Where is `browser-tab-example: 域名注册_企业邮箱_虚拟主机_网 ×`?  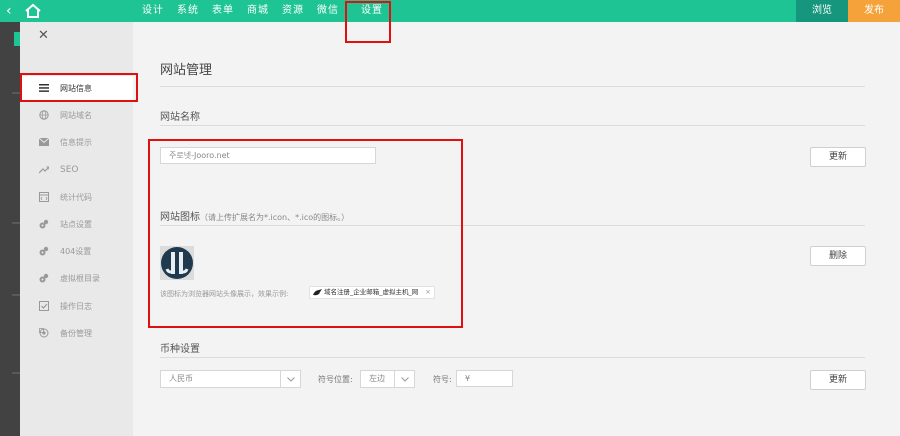 browser-tab-example: 域名注册_企业邮箱_虚拟主机_网 × is located at coordinates (372, 292).